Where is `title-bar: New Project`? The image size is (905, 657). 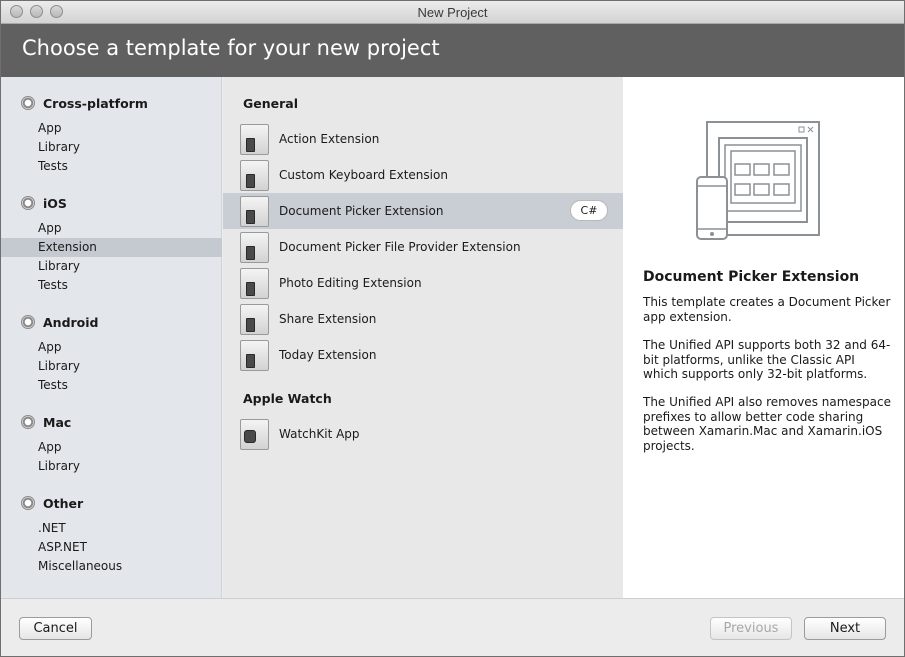 title-bar: New Project is located at coordinates (452, 12).